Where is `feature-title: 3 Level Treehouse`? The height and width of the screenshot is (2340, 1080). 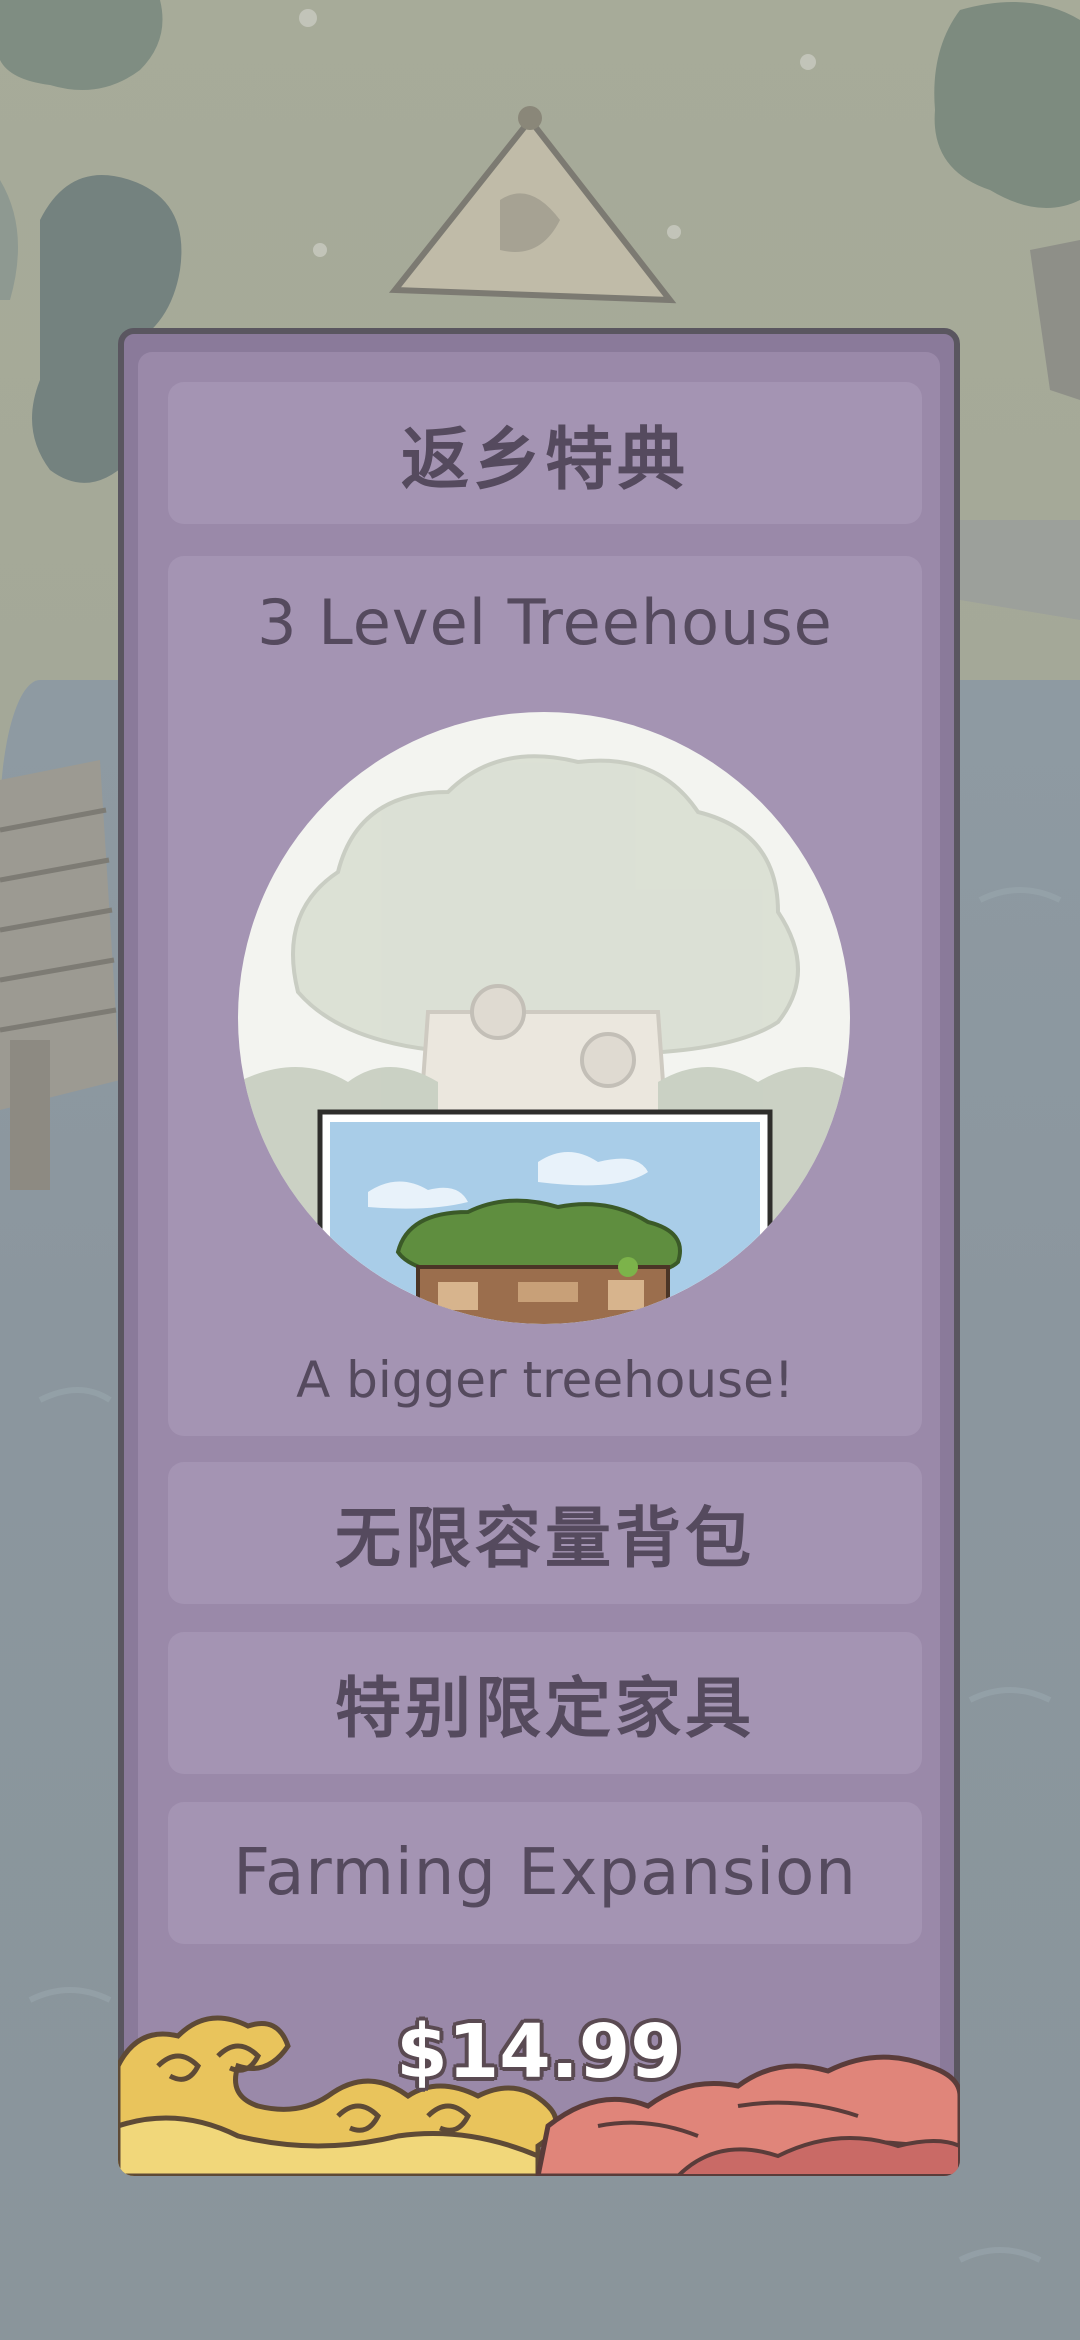
feature-title: 3 Level Treehouse is located at coordinates (545, 622).